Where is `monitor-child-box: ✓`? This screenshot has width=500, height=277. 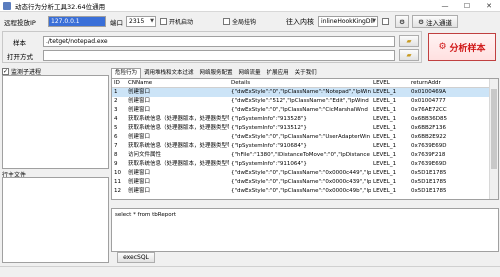 monitor-child-box: ✓ is located at coordinates (5, 71).